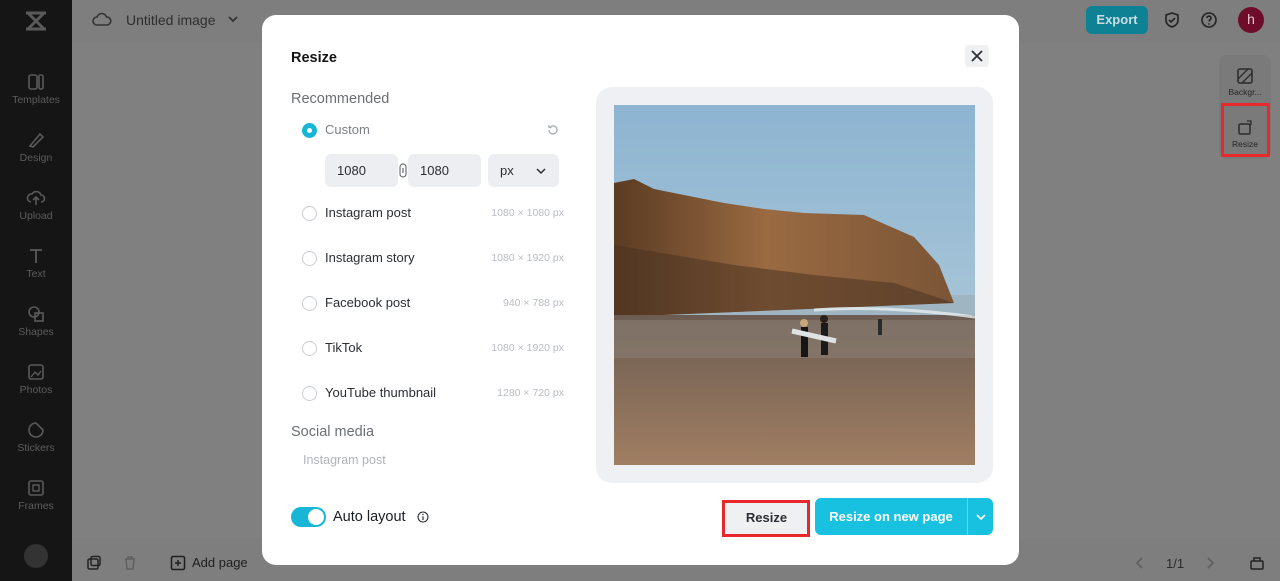 Image resolution: width=1280 pixels, height=581 pixels. Describe the element at coordinates (36, 256) in the screenshot. I see `text-icon` at that location.